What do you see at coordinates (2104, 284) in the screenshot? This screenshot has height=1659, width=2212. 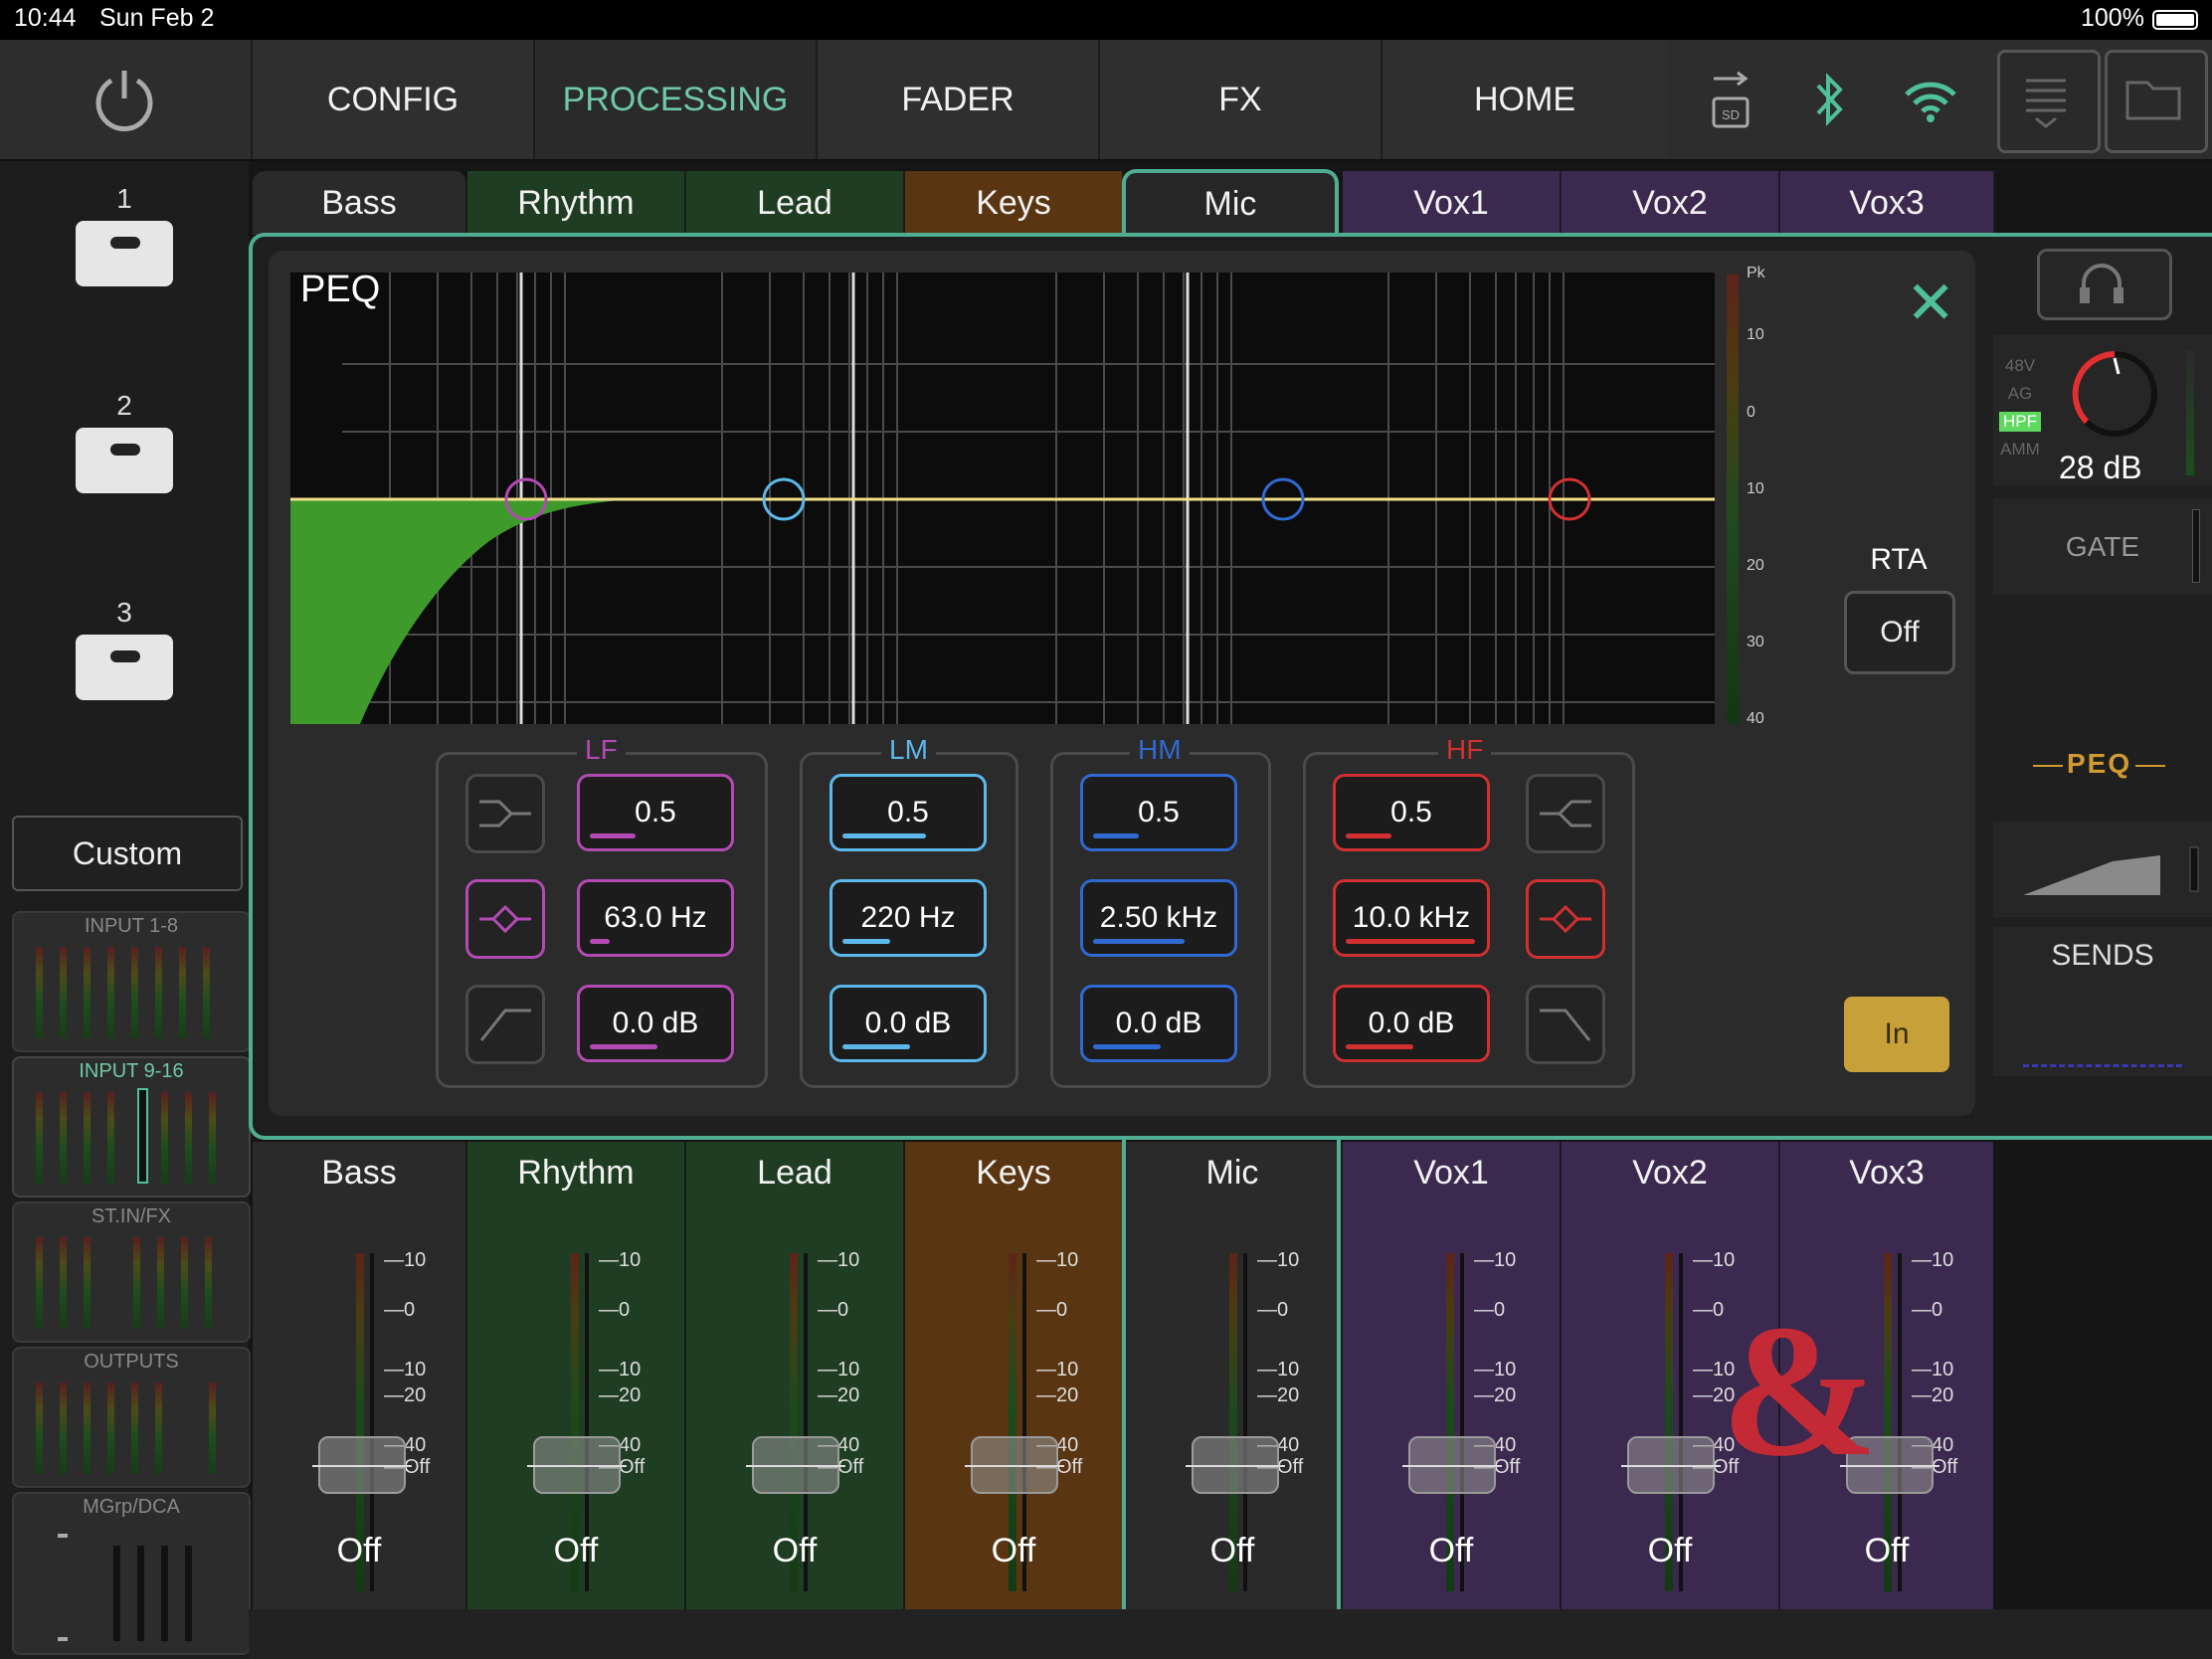 I see `headphone-button` at bounding box center [2104, 284].